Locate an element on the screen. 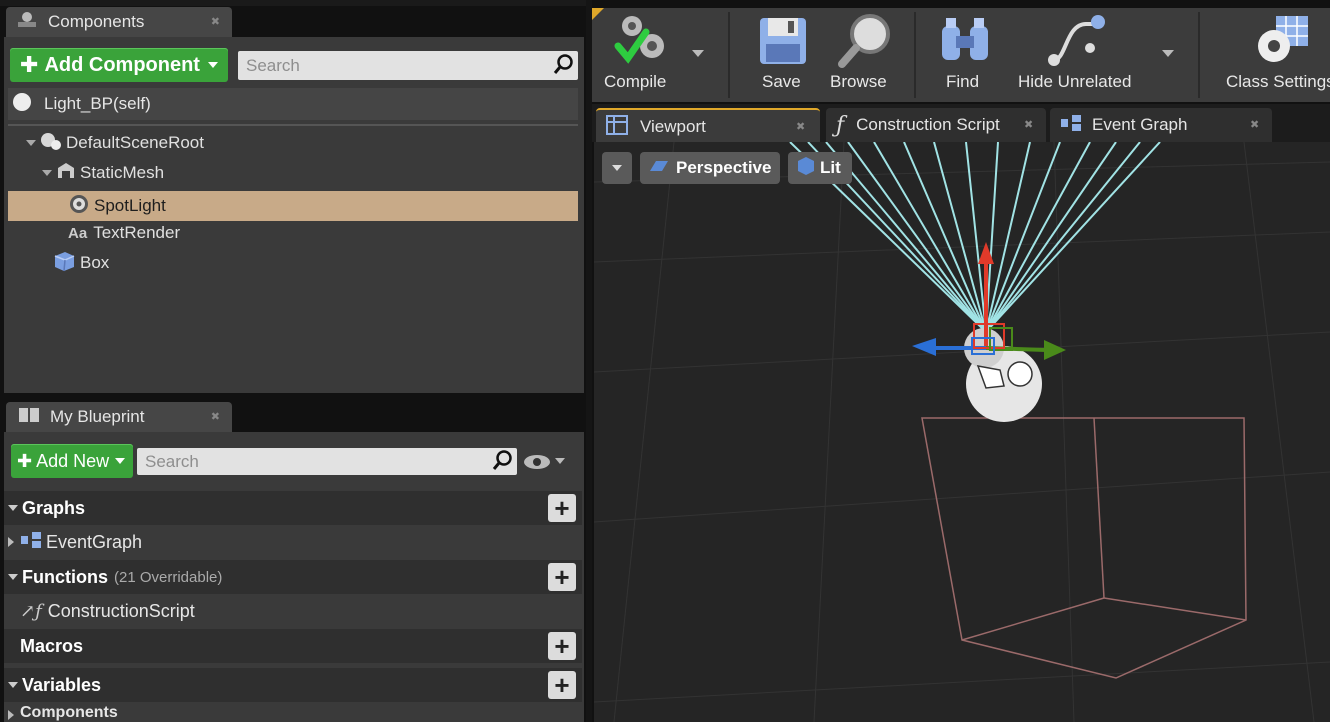  class-settings-button: Class Settings is located at coordinates (1277, 55).